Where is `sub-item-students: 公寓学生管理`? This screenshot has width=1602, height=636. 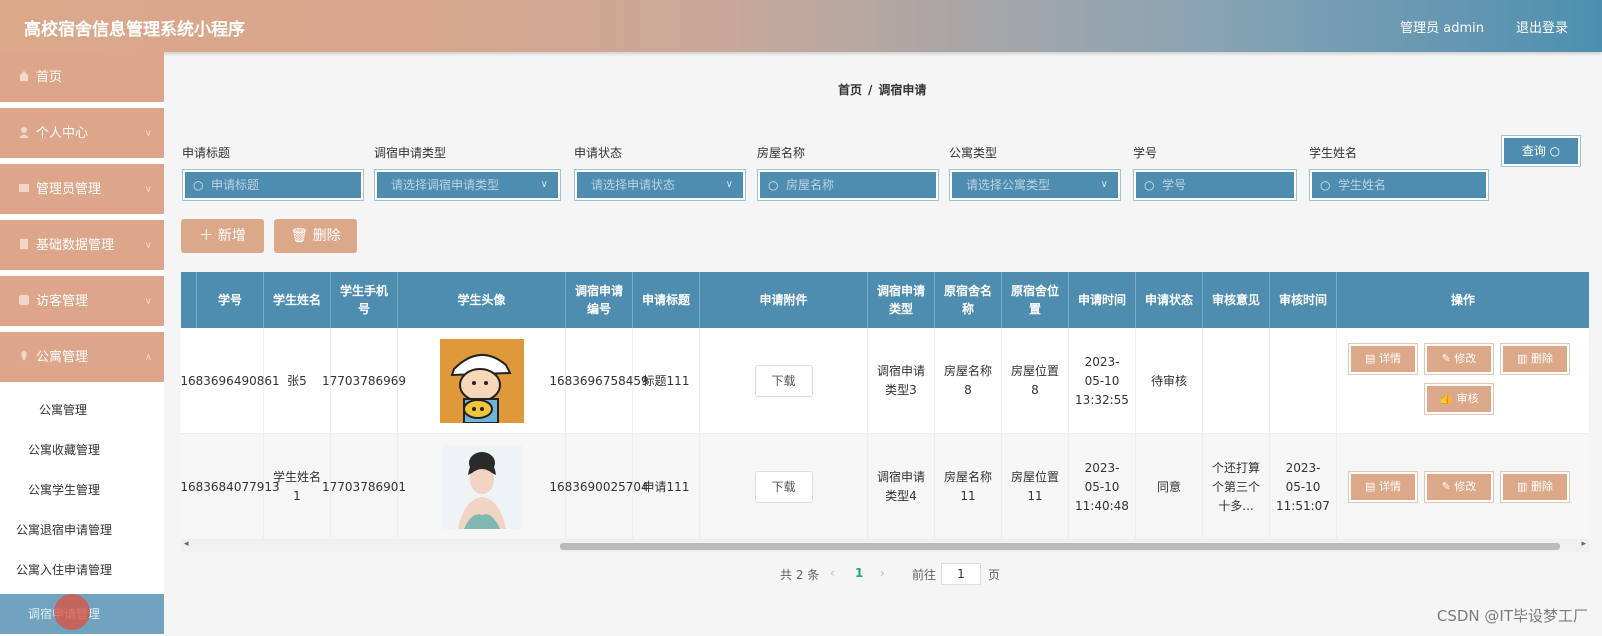 sub-item-students: 公寓学生管理 is located at coordinates (82, 490).